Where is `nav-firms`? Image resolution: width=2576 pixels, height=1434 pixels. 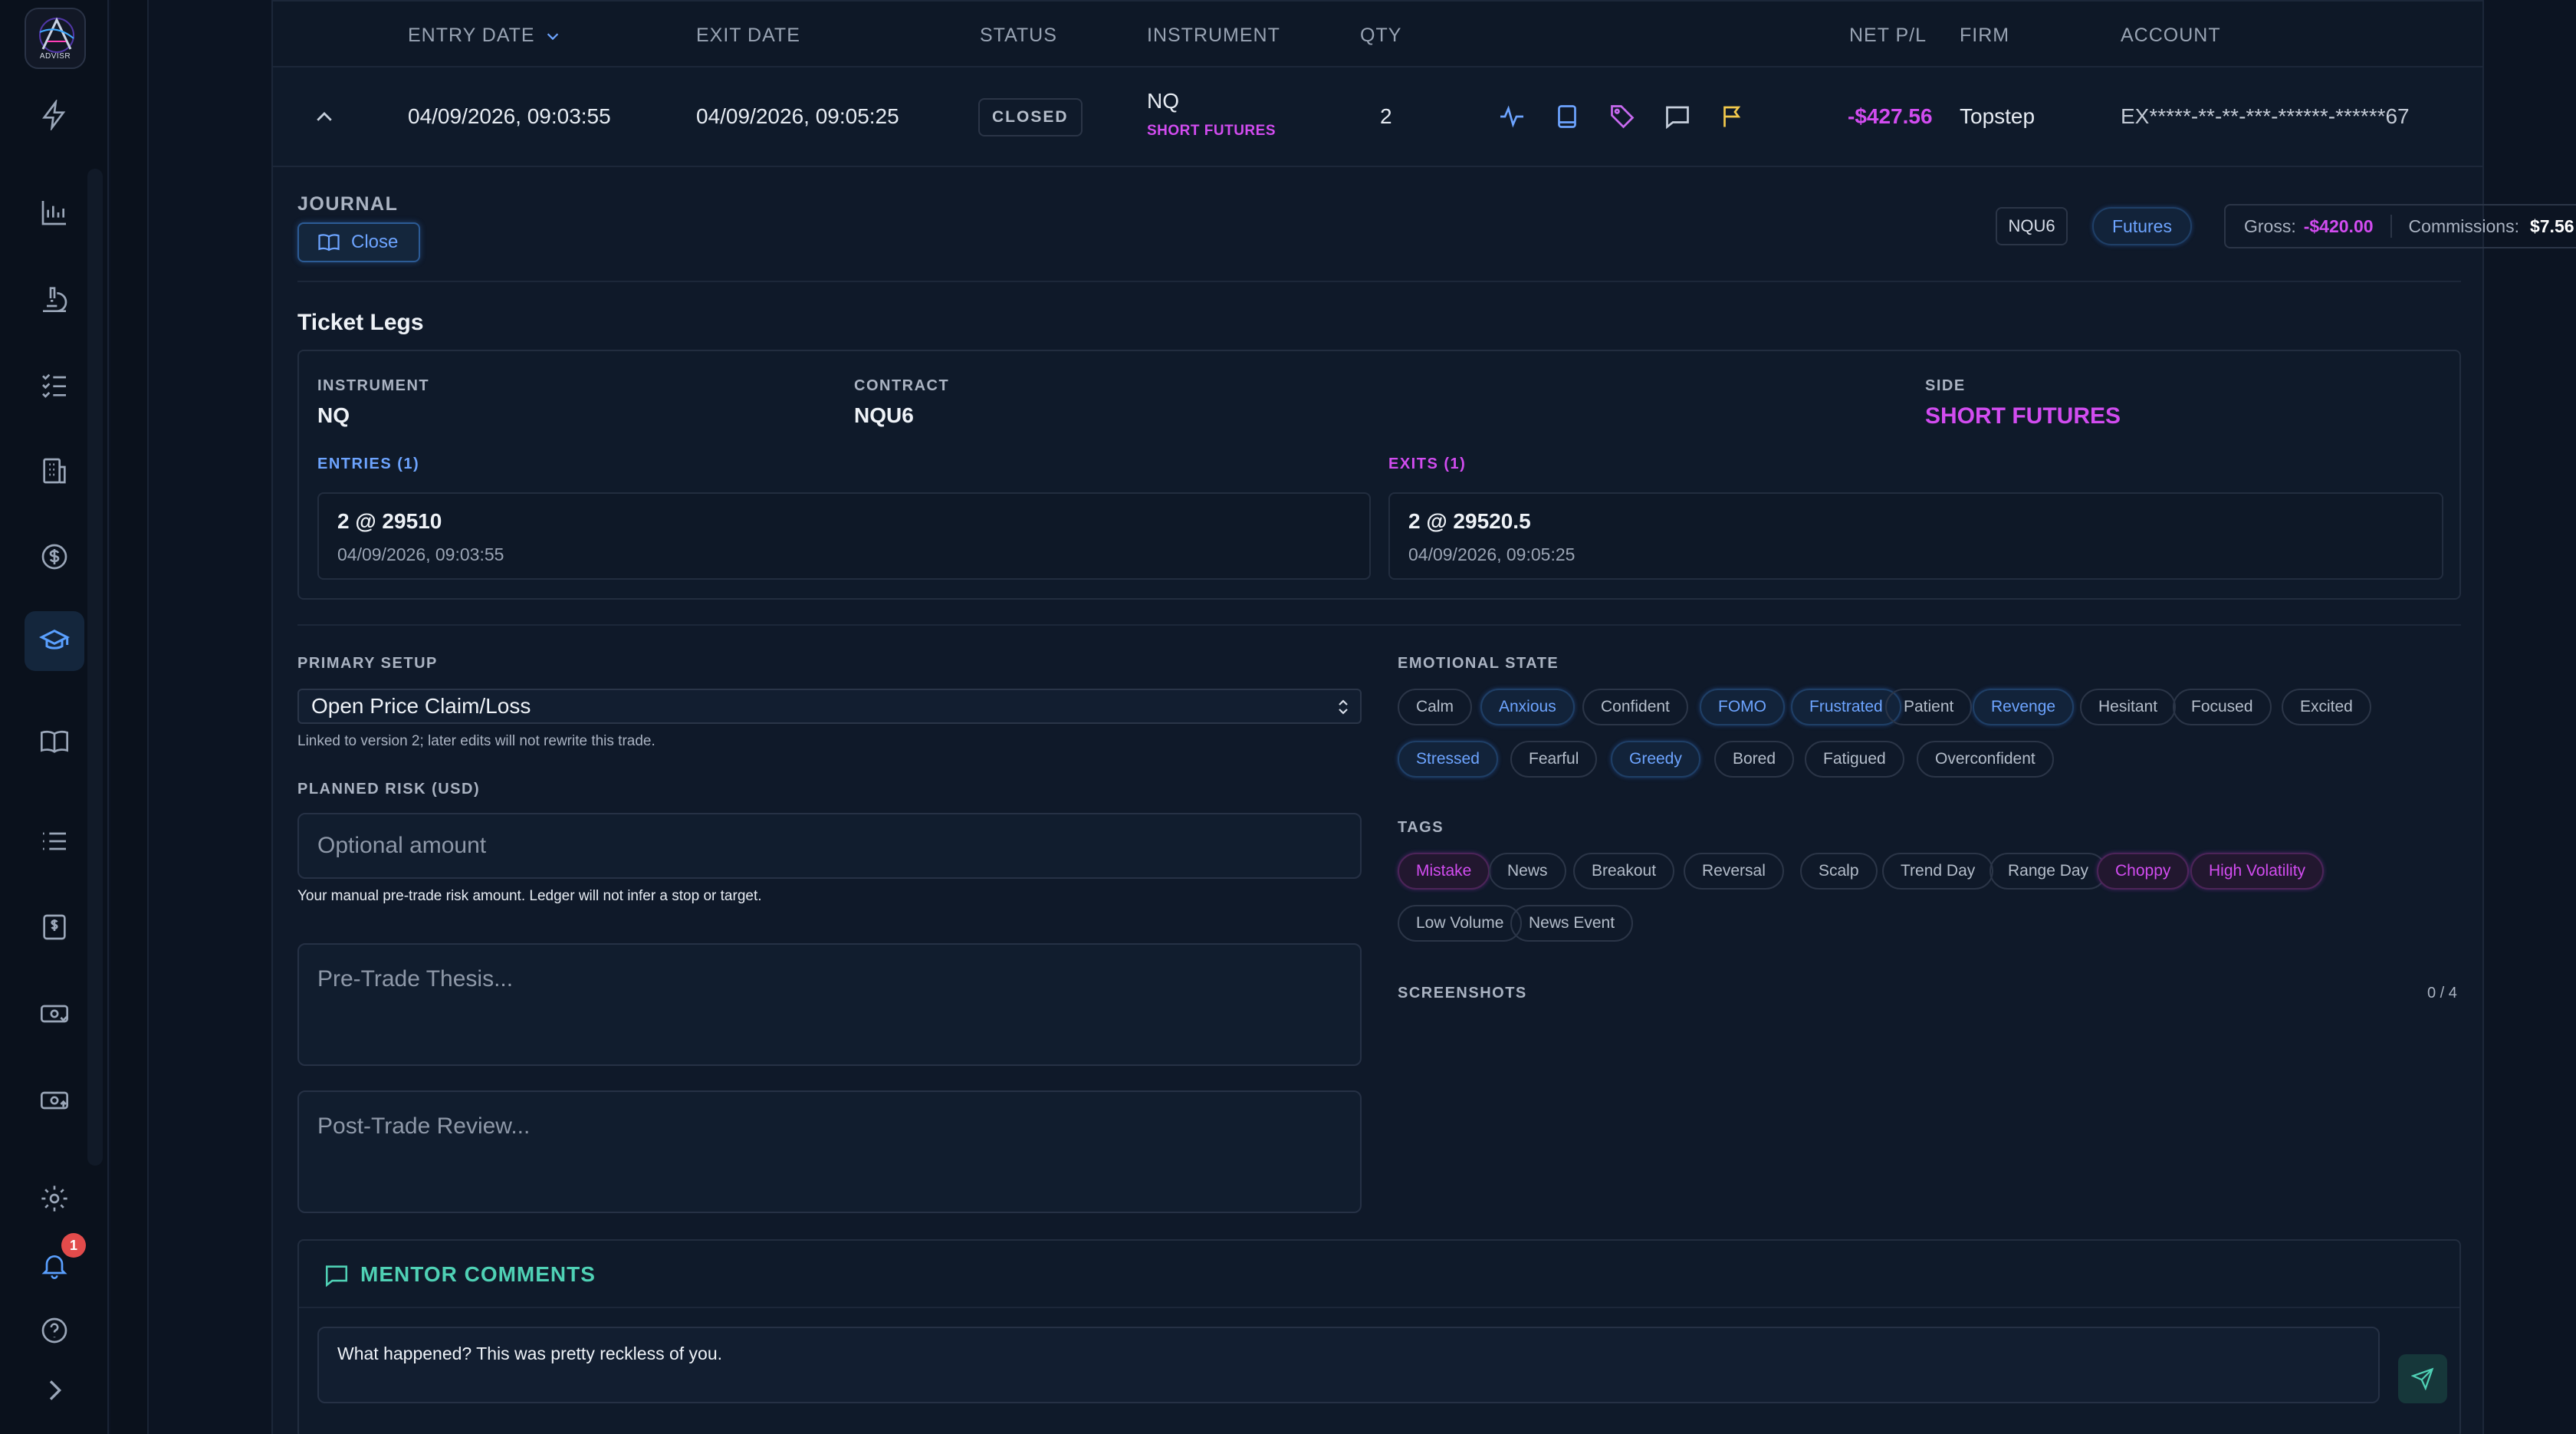
nav-firms is located at coordinates (54, 471).